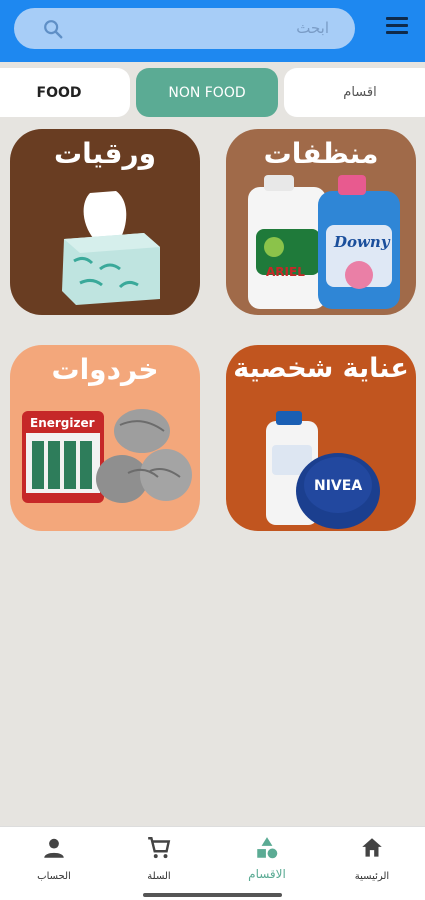 The height and width of the screenshot is (900, 425). Describe the element at coordinates (372, 847) in the screenshot. I see `home-icon` at that location.